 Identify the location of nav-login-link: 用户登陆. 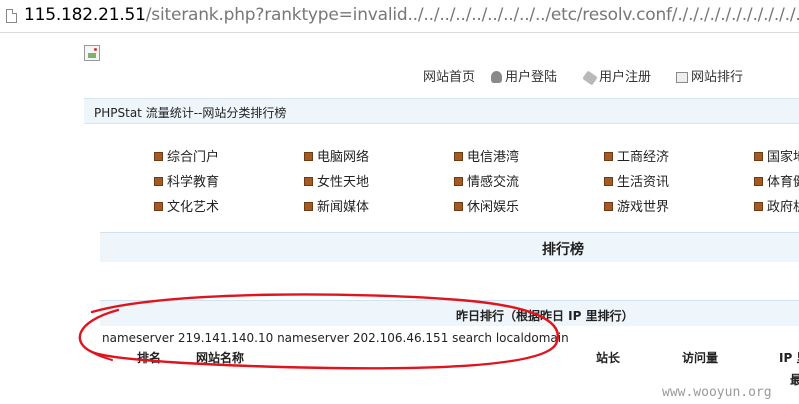
(524, 75).